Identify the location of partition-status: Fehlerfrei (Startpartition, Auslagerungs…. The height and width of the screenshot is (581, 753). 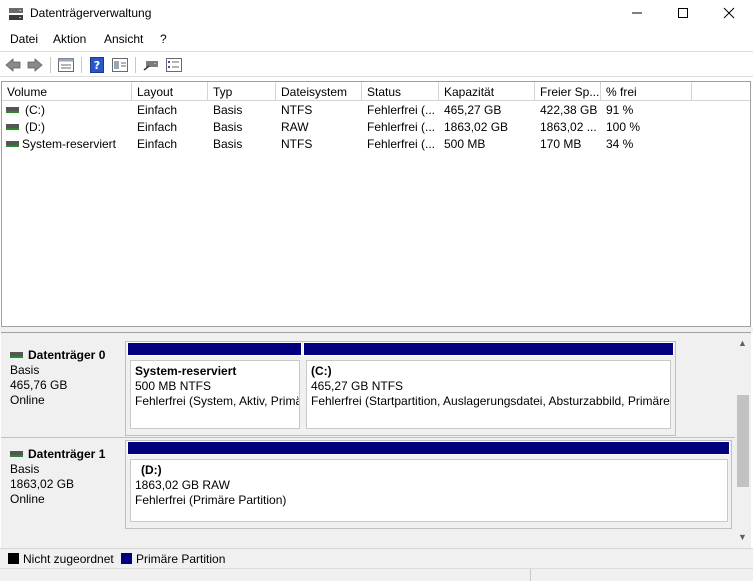
(490, 401).